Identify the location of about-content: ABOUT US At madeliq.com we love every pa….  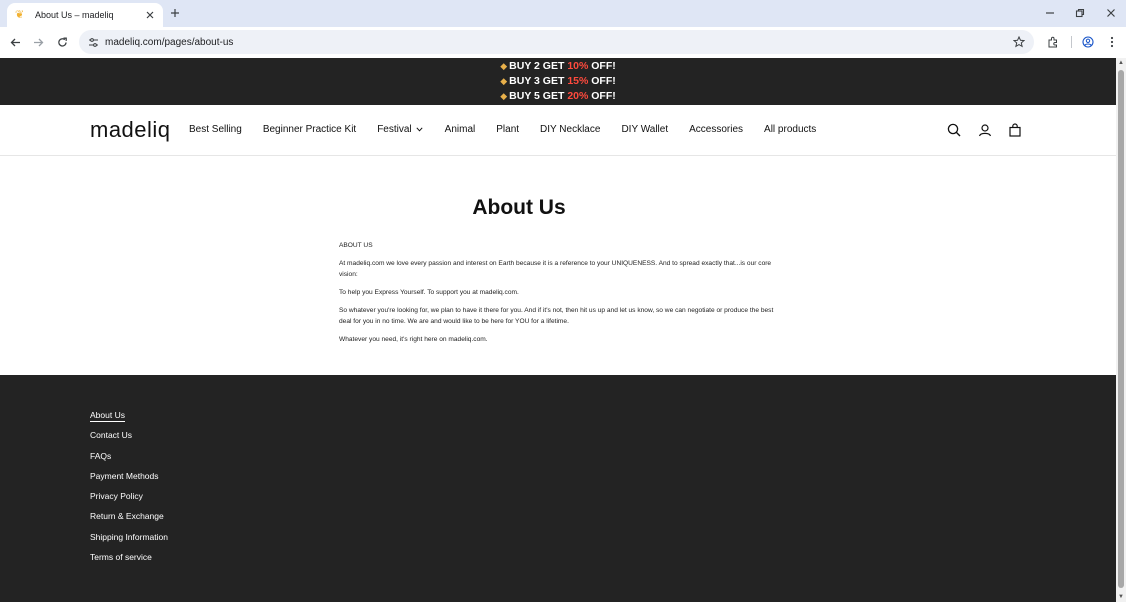
(559, 296).